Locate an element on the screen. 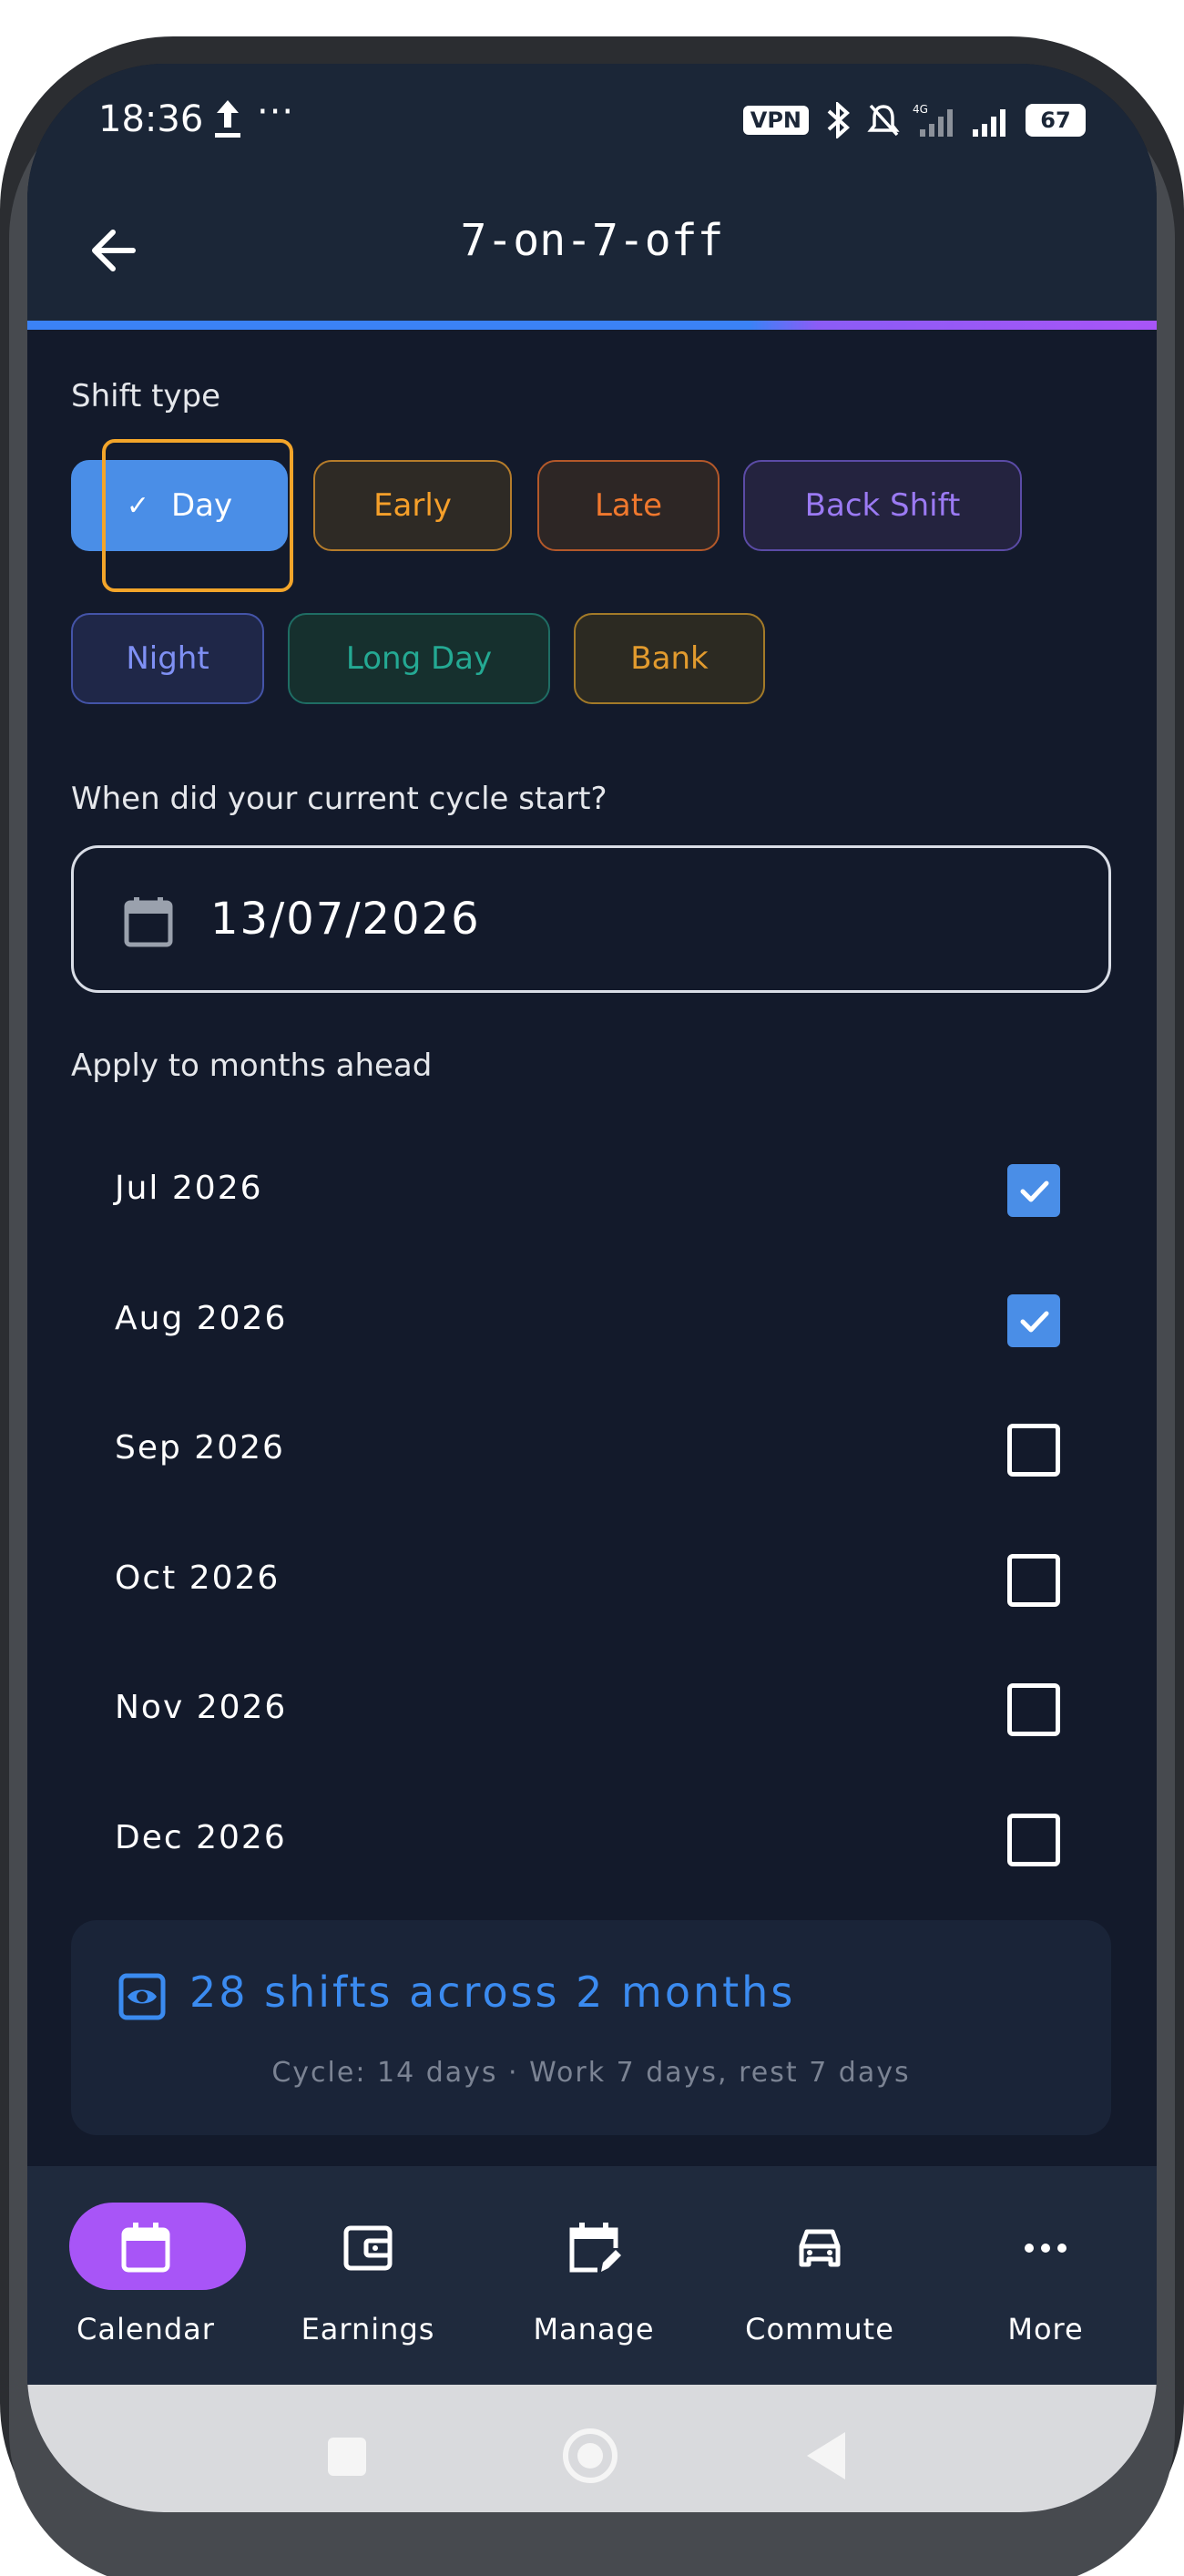  car-icon is located at coordinates (820, 2248).